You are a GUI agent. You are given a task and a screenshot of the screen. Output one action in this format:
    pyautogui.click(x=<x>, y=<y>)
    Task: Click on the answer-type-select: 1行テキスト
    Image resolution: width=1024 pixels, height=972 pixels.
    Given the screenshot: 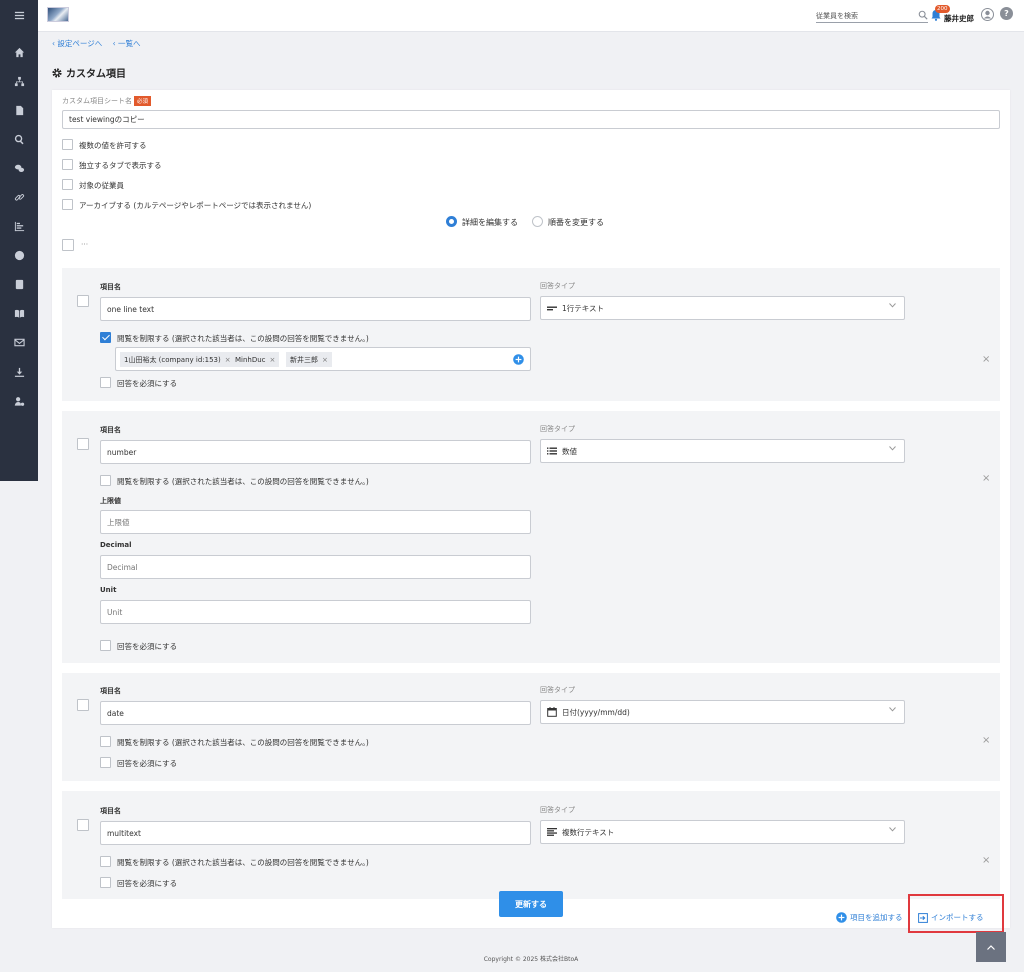 What is the action you would take?
    pyautogui.click(x=722, y=308)
    